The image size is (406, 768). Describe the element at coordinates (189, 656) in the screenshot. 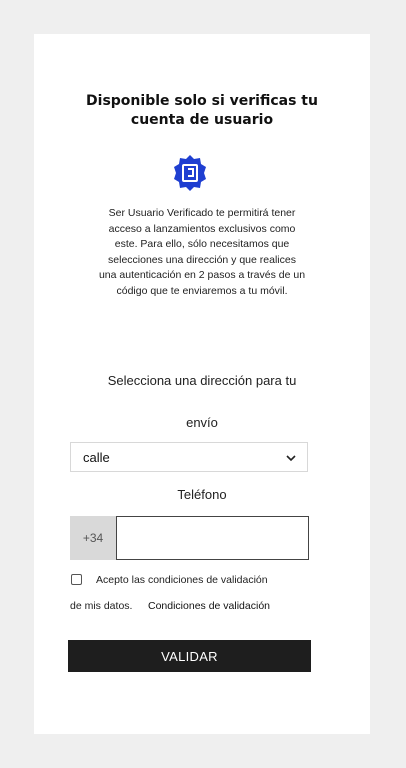

I see `validate-button: VALIDAR` at that location.